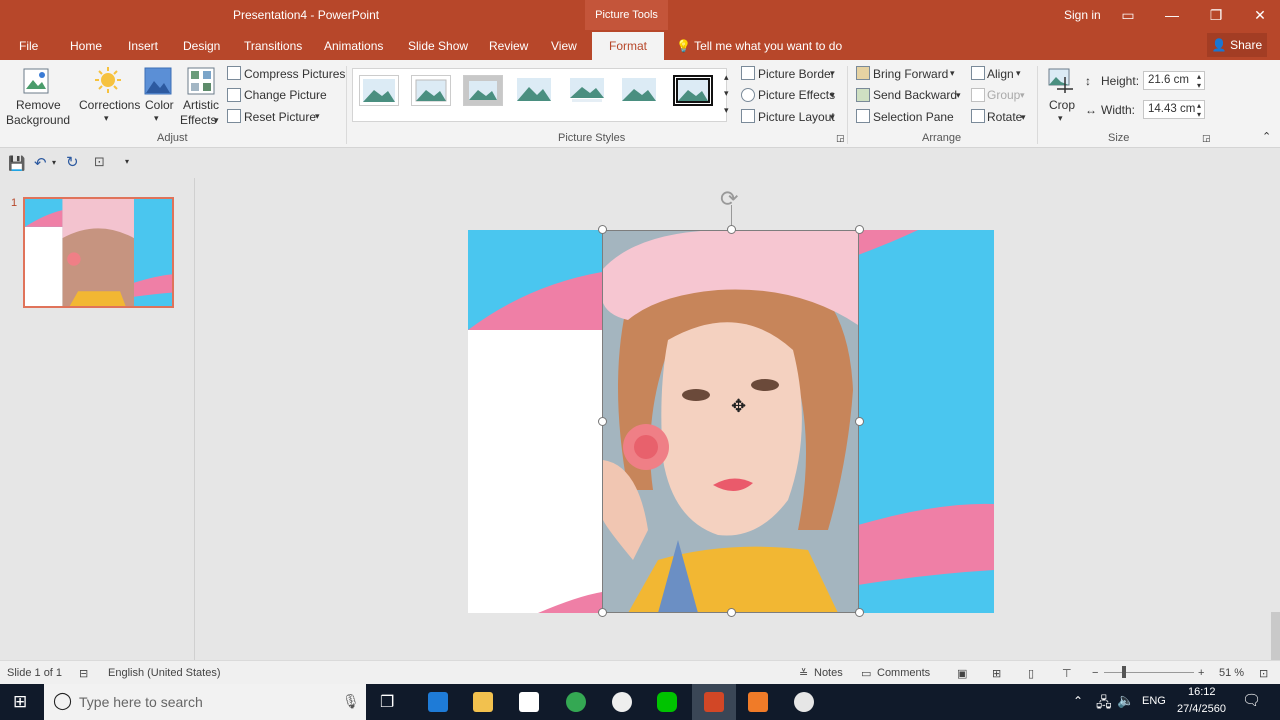  I want to click on width-spinner-icon: ▴ ▾, so click(1199, 110).